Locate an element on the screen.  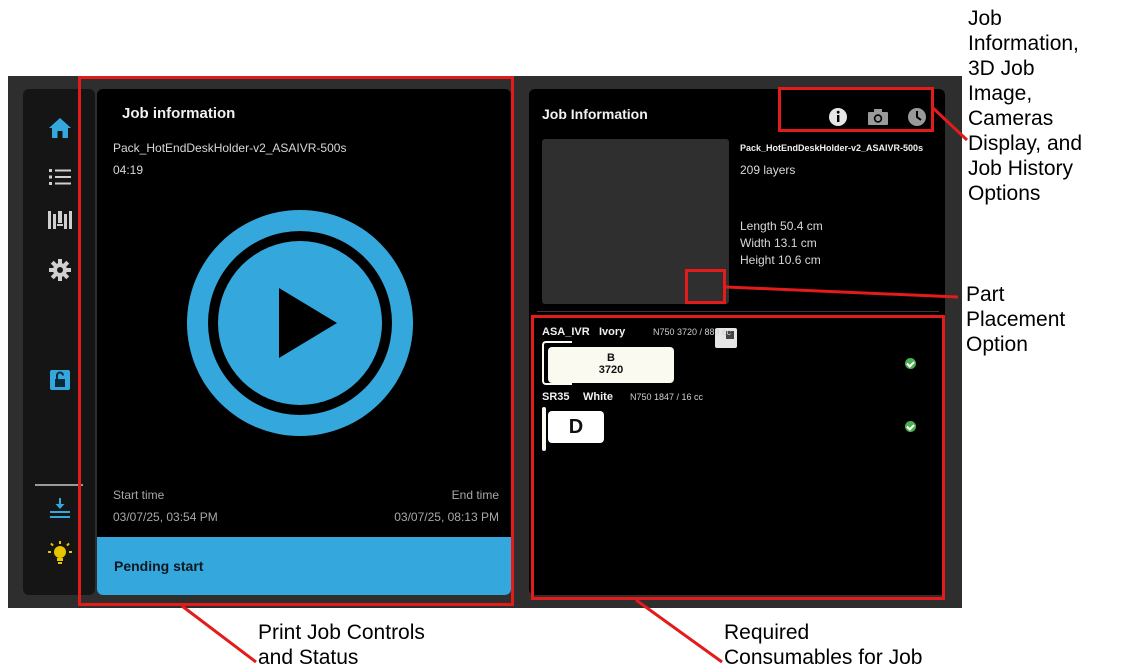
annotation-print-controls: Print Job Controls and Status is located at coordinates (341, 645).